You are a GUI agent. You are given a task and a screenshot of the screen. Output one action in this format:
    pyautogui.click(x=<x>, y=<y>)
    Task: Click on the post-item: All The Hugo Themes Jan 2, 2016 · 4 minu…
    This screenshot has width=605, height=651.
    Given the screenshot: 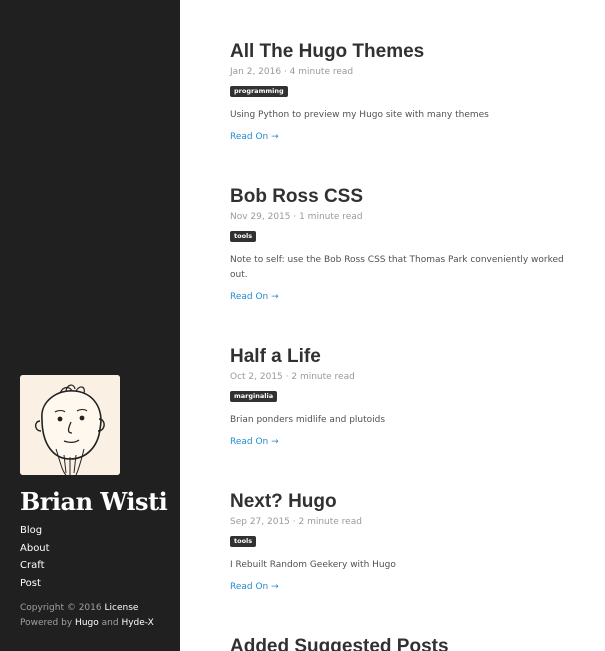 What is the action you would take?
    pyautogui.click(x=402, y=91)
    